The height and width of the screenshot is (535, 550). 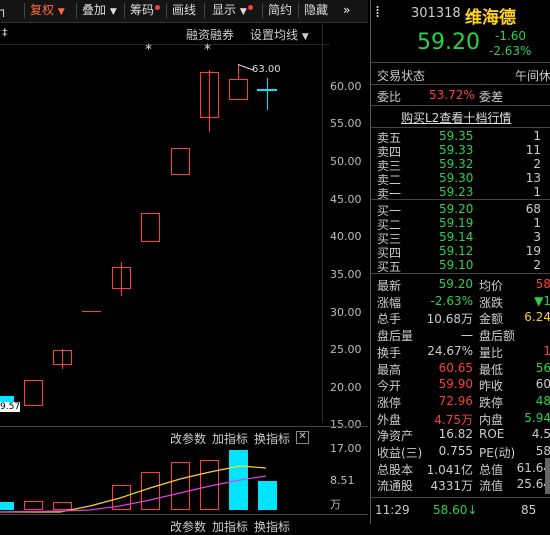 What do you see at coordinates (395, 470) in the screenshot?
I see `stat-label: 总股本` at bounding box center [395, 470].